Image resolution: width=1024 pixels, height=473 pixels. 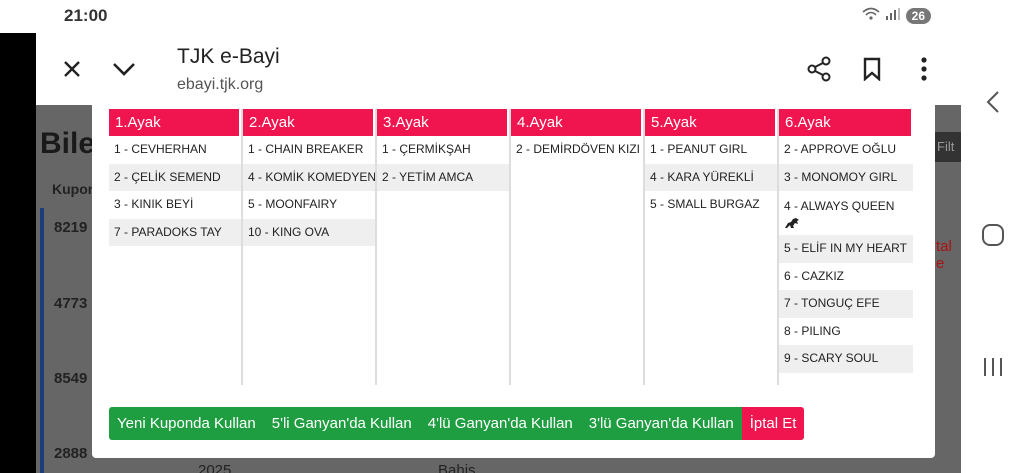 What do you see at coordinates (661, 423) in the screenshot?
I see `ganyan-3-button: 3'lü Ganyan'da Kullan` at bounding box center [661, 423].